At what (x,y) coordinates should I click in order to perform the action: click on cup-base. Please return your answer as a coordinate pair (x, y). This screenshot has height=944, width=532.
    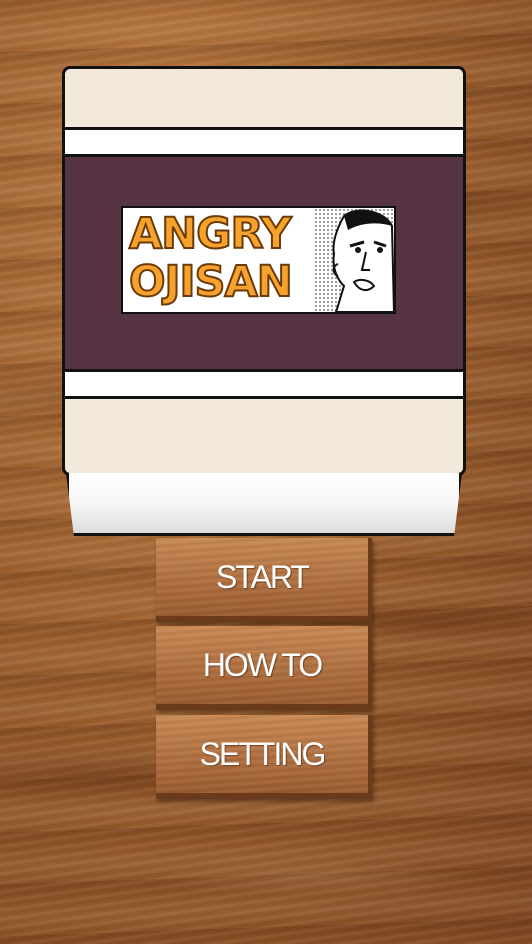
    Looking at the image, I should click on (264, 504).